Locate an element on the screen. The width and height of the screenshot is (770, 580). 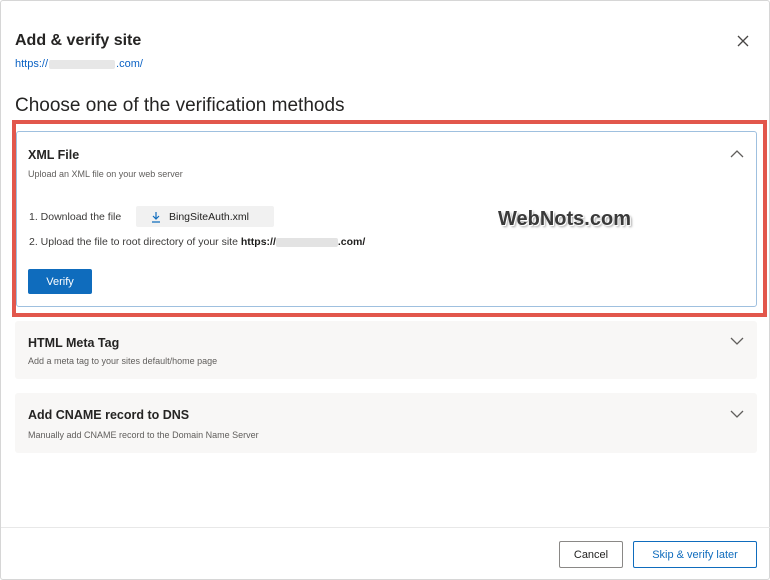
cname-card-title: Add CNAME record to DNS is located at coordinates (109, 415).